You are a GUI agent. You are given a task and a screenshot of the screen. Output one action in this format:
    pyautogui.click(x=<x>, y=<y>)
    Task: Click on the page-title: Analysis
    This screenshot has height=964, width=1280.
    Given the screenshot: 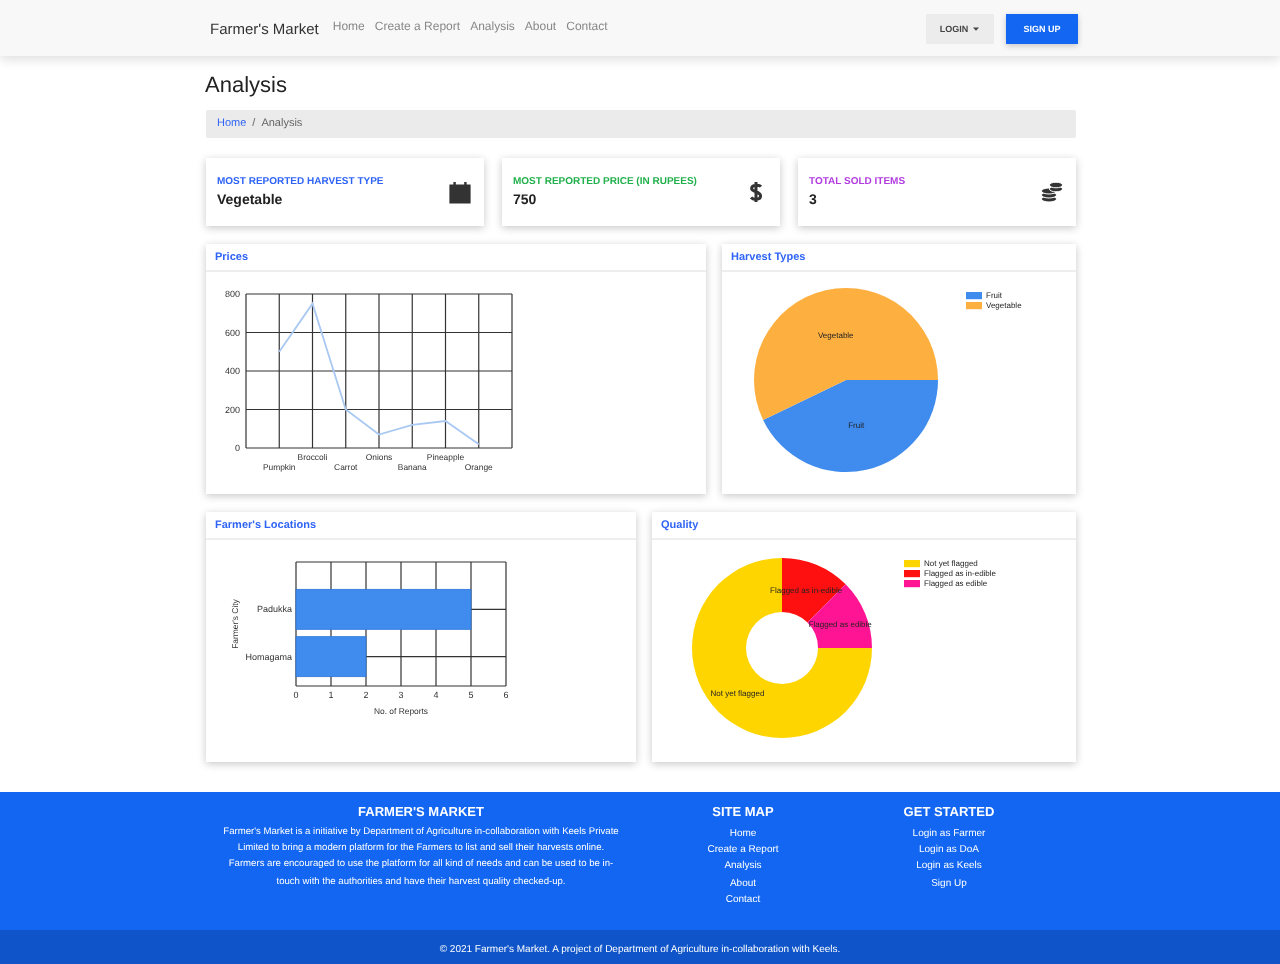 What is the action you would take?
    pyautogui.click(x=247, y=86)
    